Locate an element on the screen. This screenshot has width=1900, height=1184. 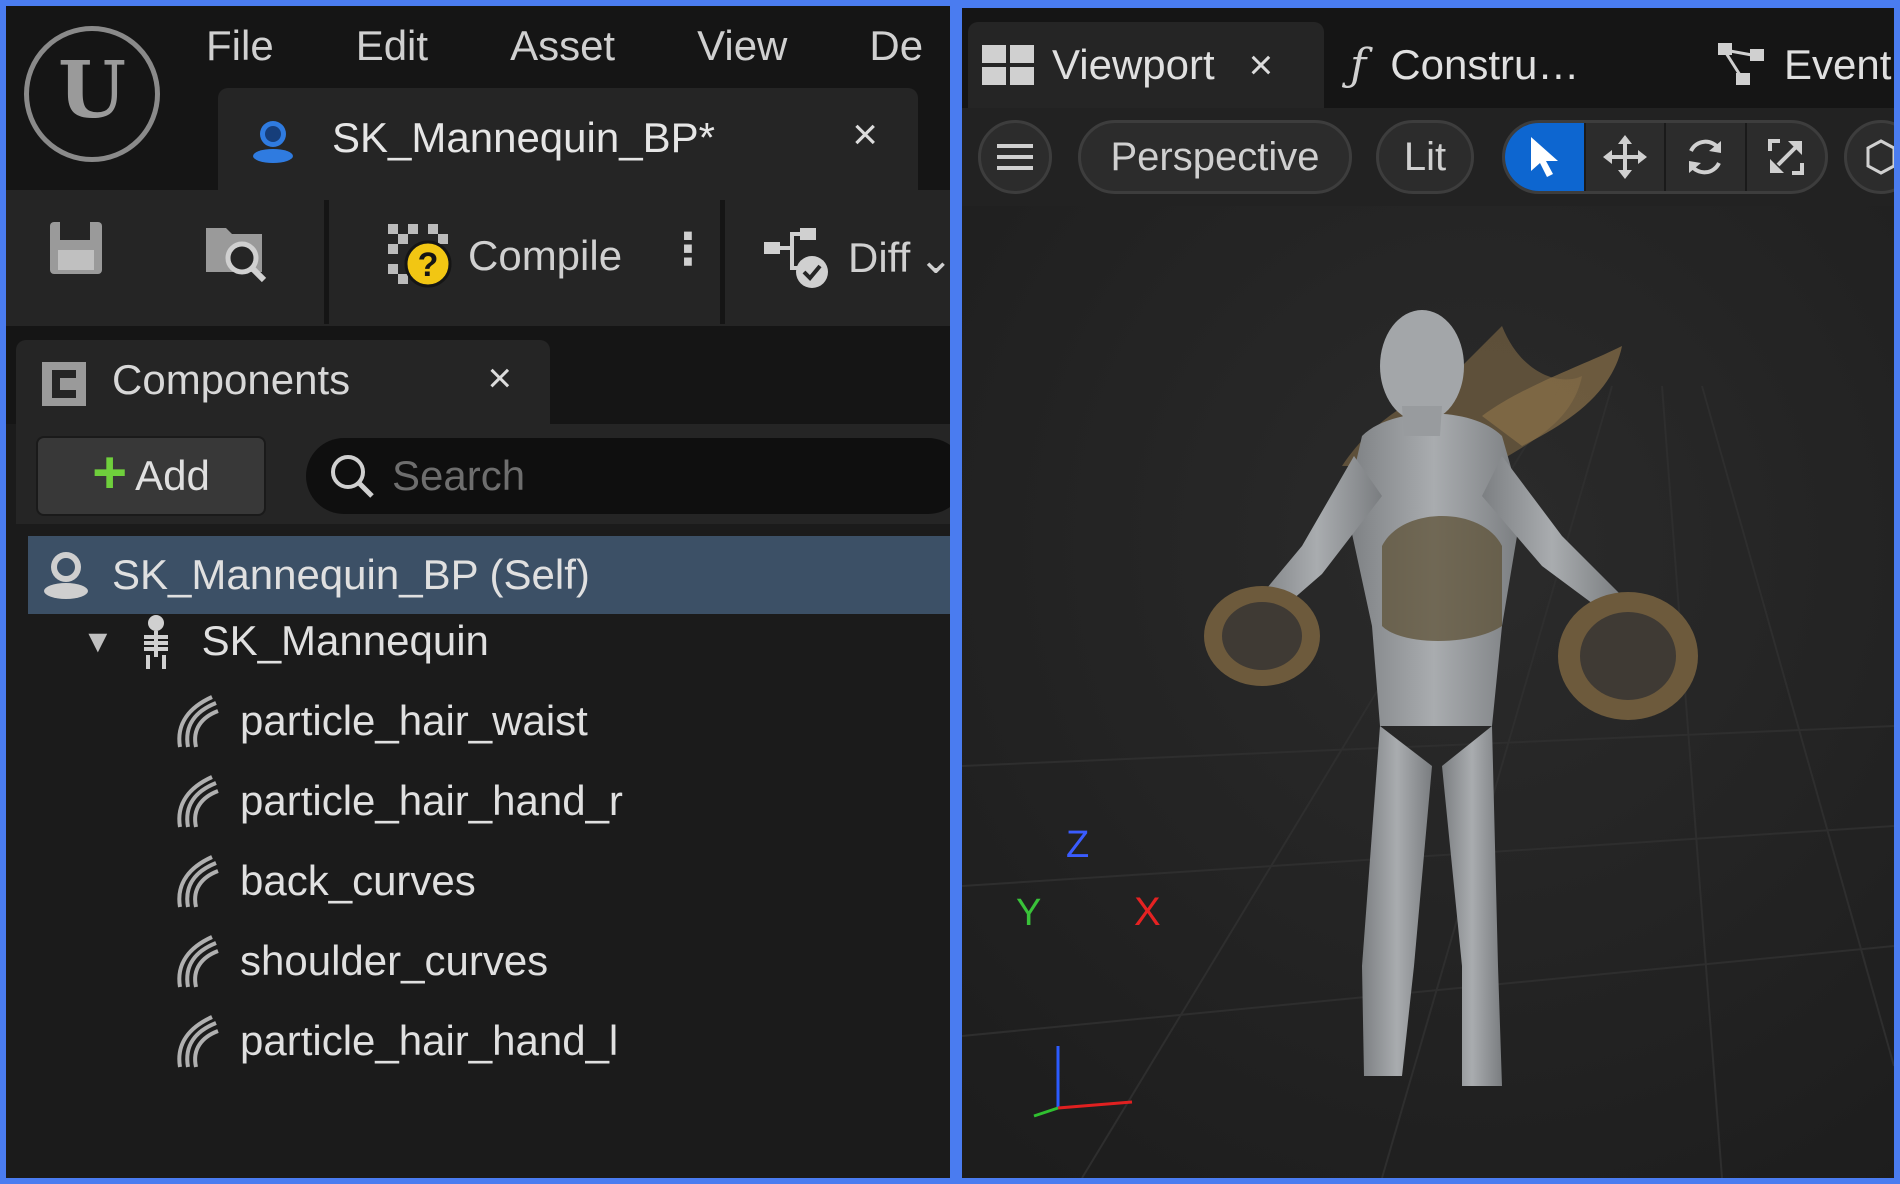
tree-row-back-curves: back_curves is located at coordinates (483, 881).